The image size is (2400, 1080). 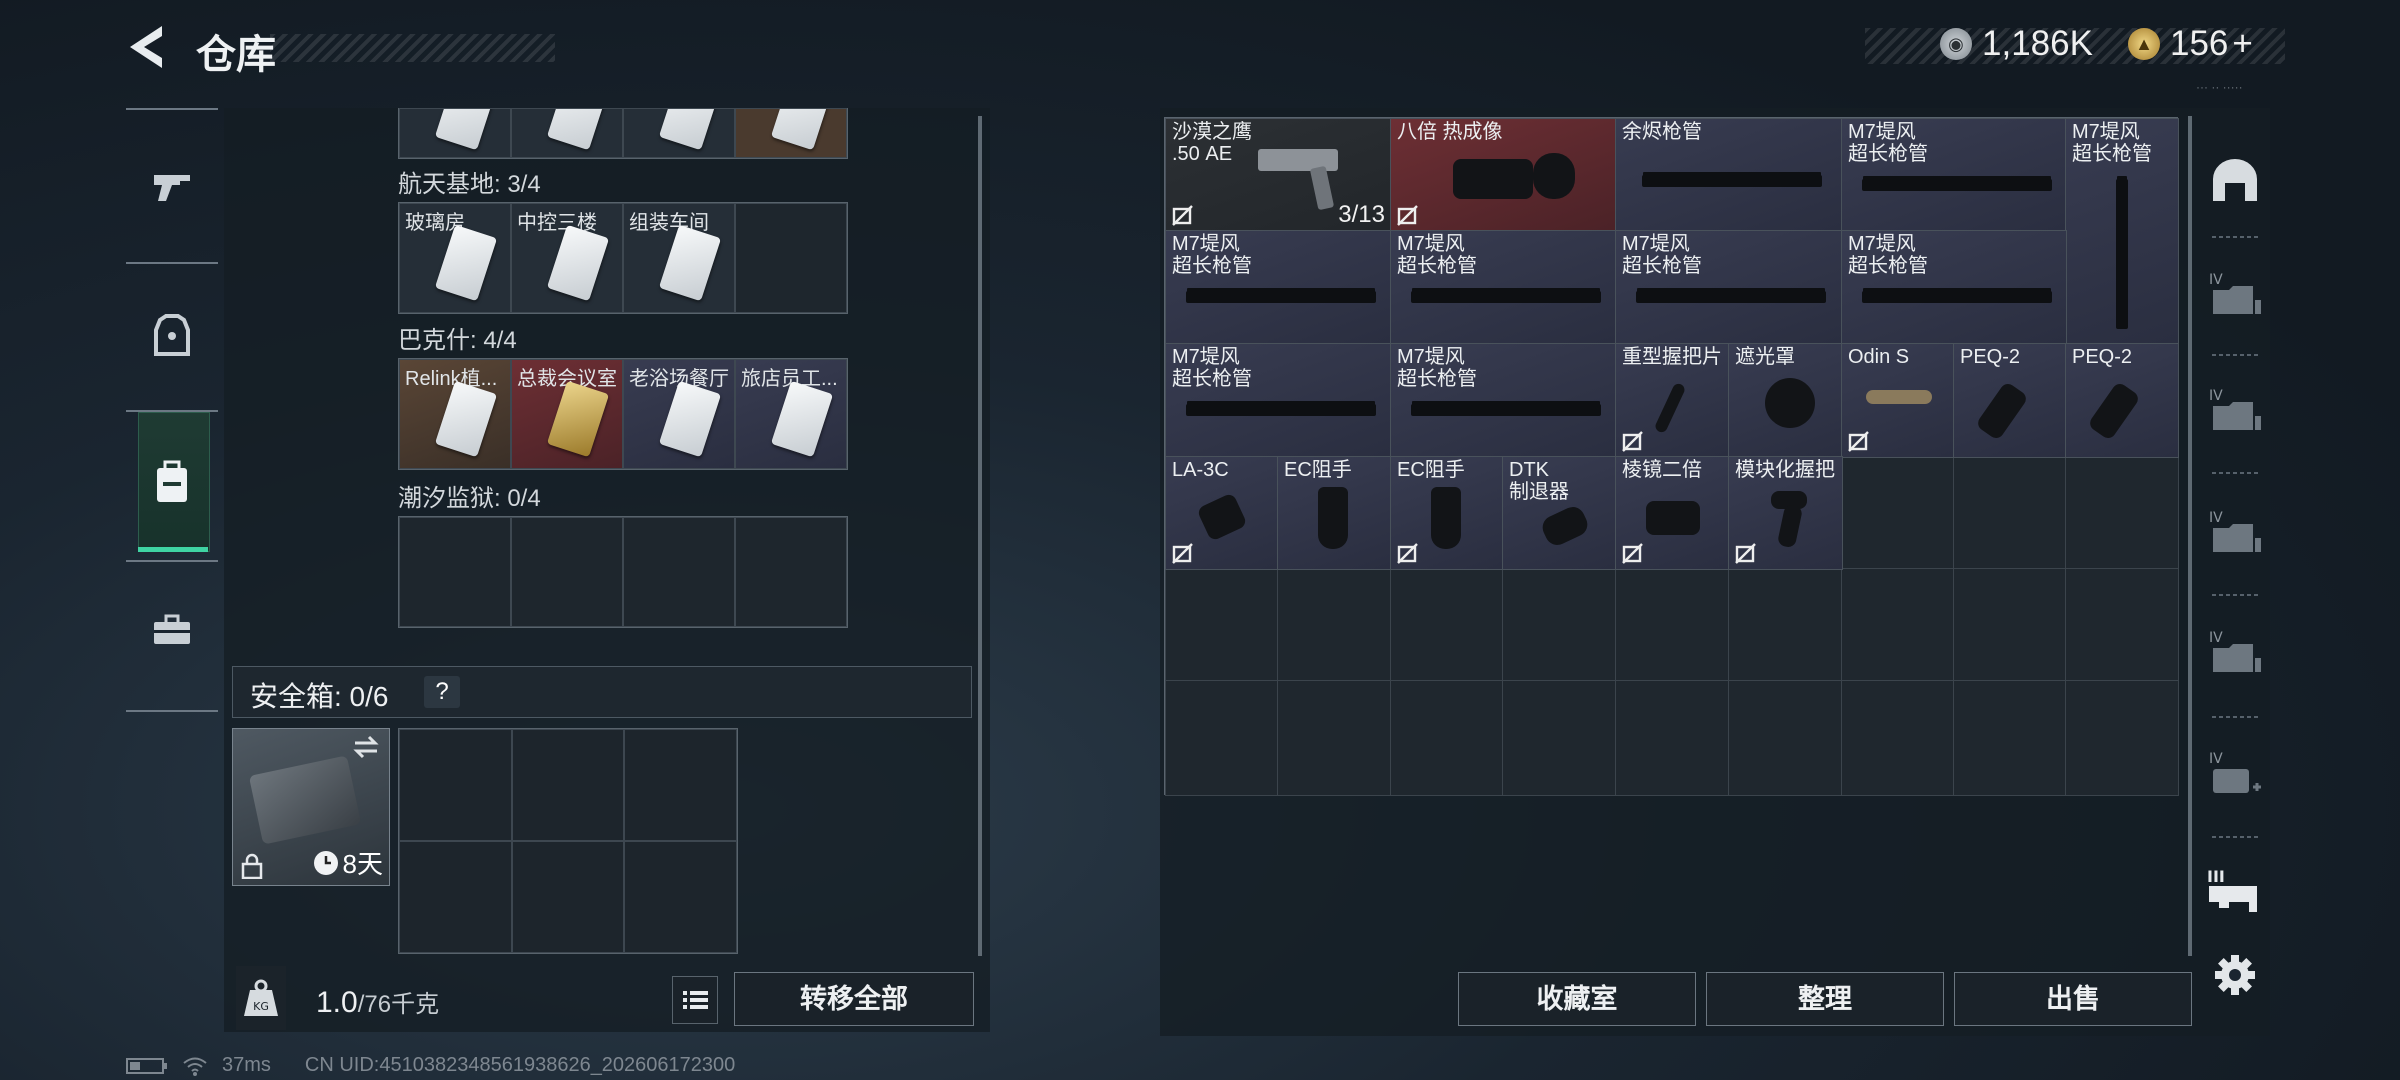 What do you see at coordinates (172, 561) in the screenshot?
I see `nav-divider` at bounding box center [172, 561].